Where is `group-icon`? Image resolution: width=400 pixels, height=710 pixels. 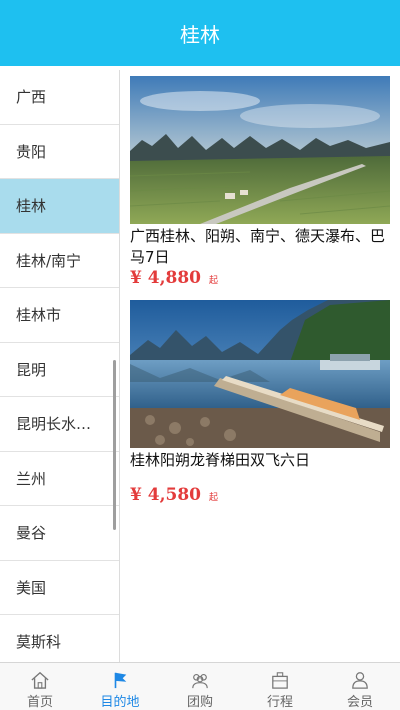 group-icon is located at coordinates (200, 681).